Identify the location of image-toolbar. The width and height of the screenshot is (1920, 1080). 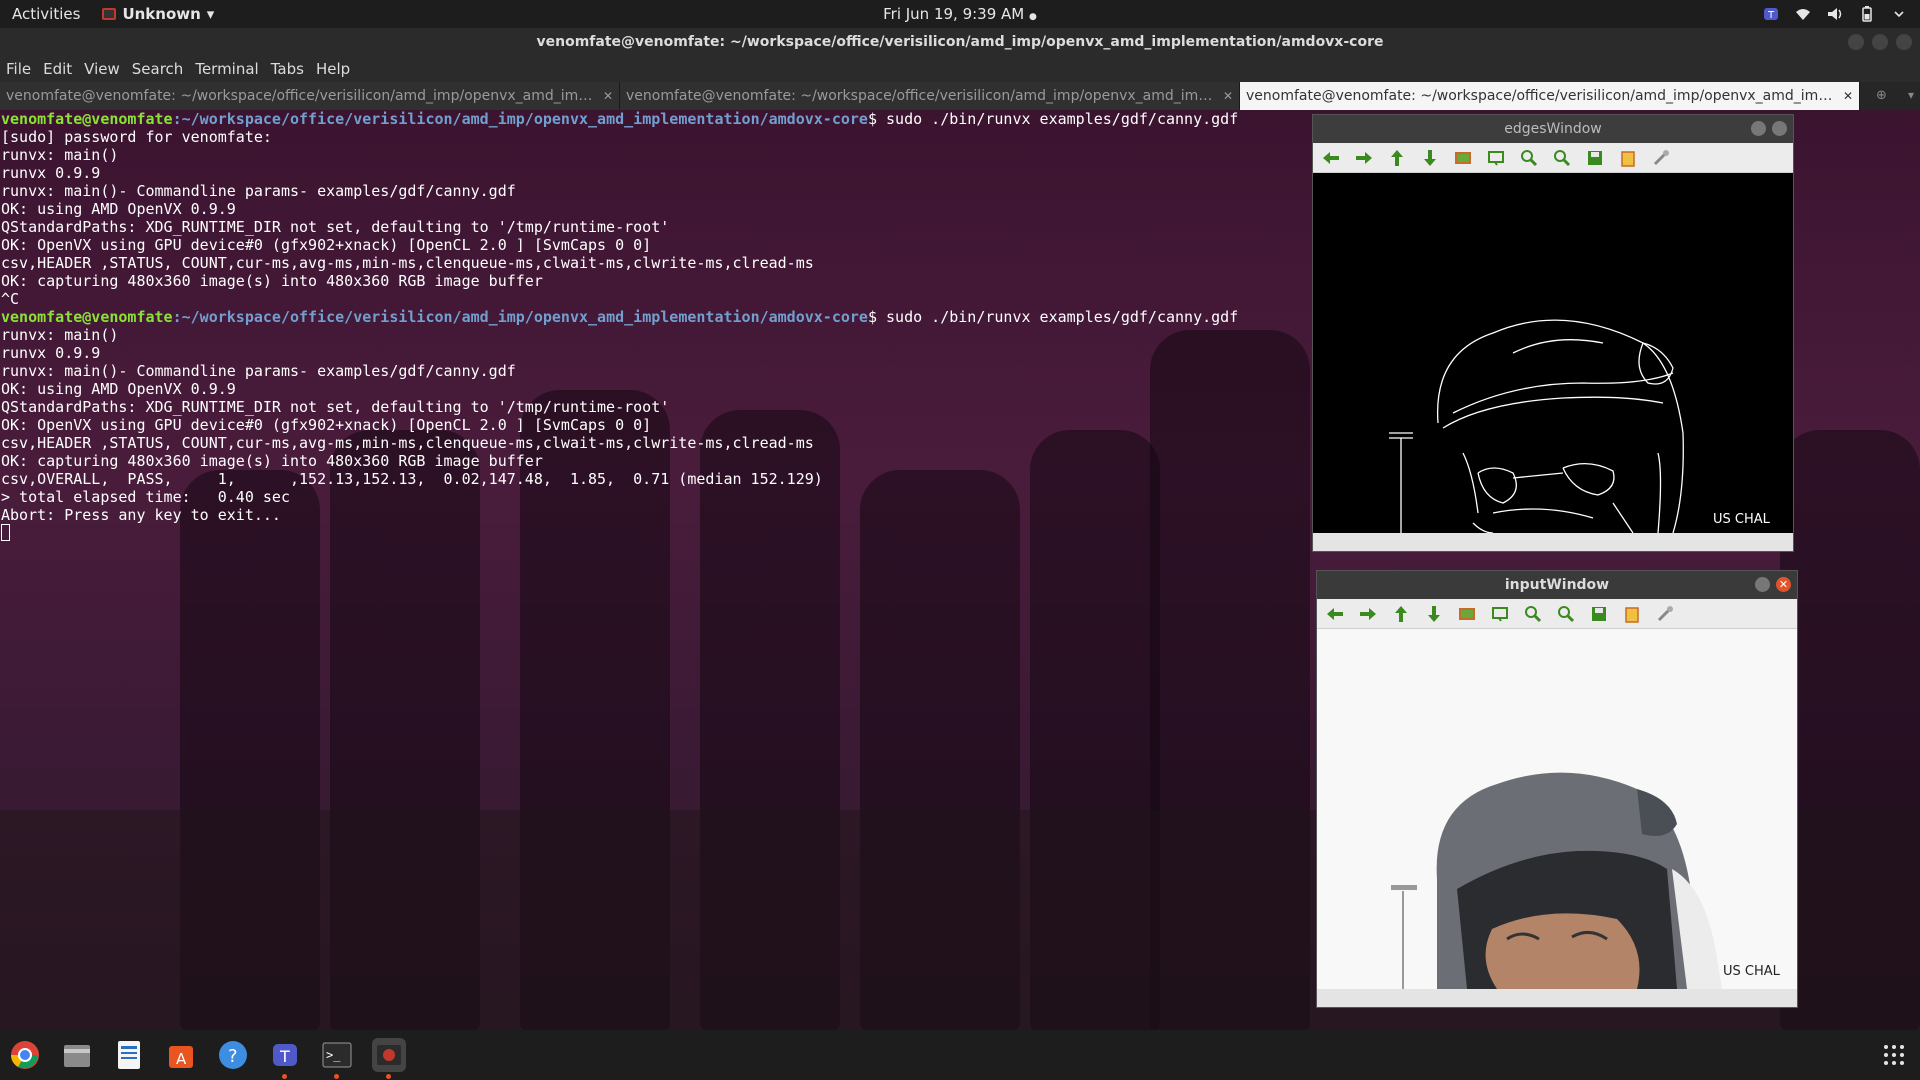
(1553, 158).